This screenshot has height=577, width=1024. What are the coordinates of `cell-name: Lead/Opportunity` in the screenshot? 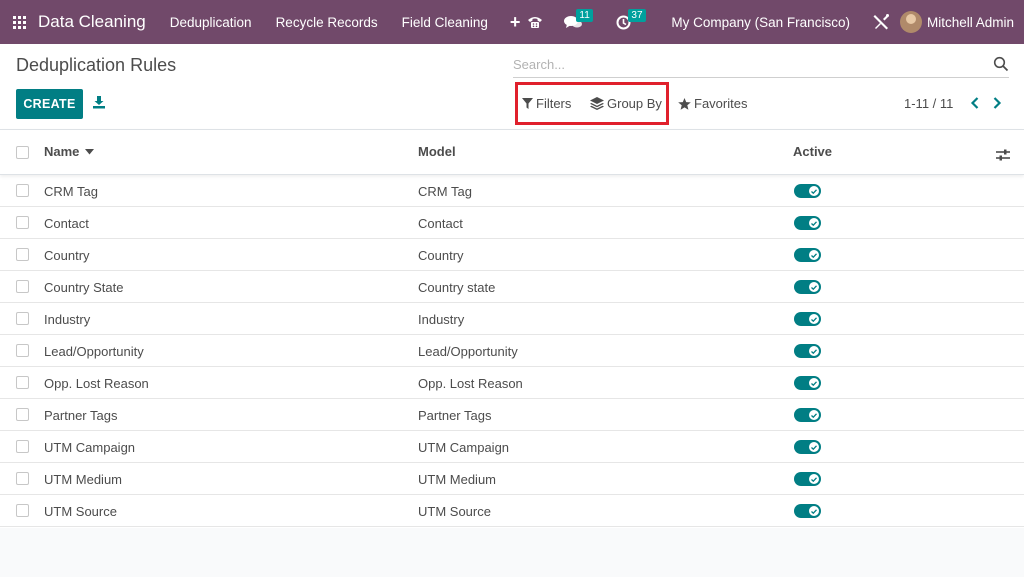 It's located at (94, 351).